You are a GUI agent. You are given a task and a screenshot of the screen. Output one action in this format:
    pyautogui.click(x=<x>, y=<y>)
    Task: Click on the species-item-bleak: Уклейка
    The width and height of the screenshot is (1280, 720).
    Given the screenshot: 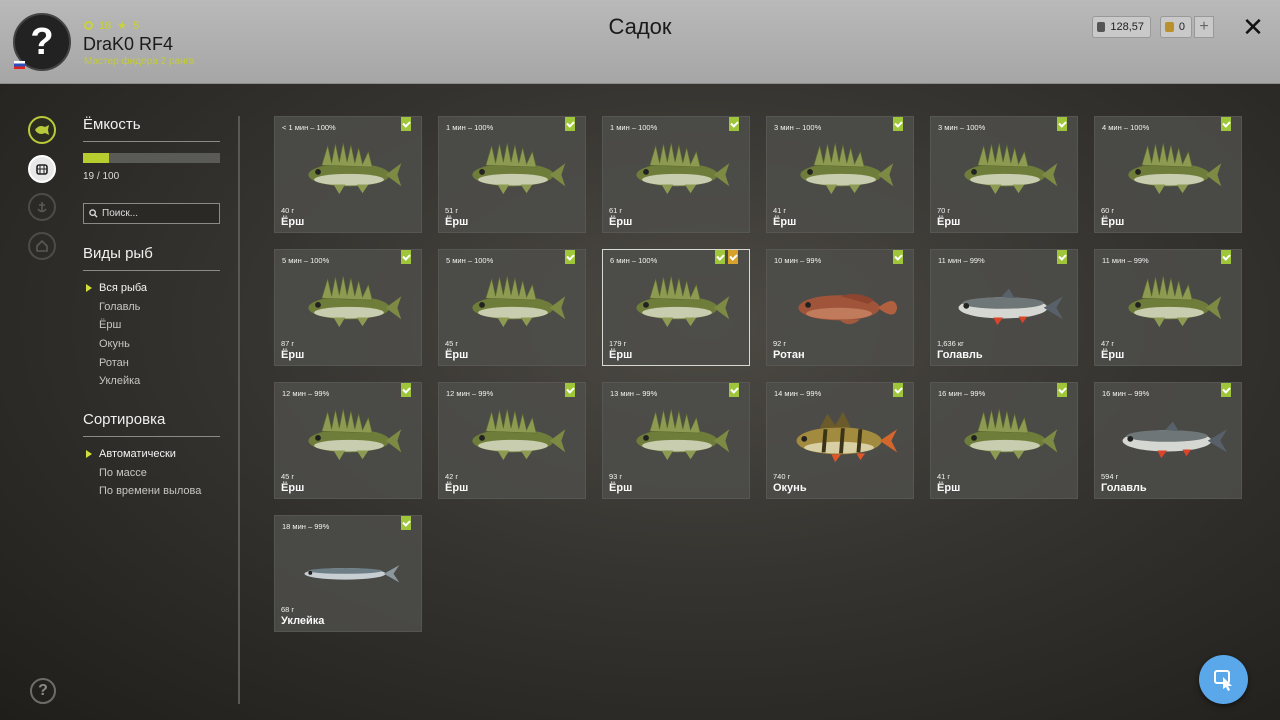 What is the action you would take?
    pyautogui.click(x=116, y=381)
    